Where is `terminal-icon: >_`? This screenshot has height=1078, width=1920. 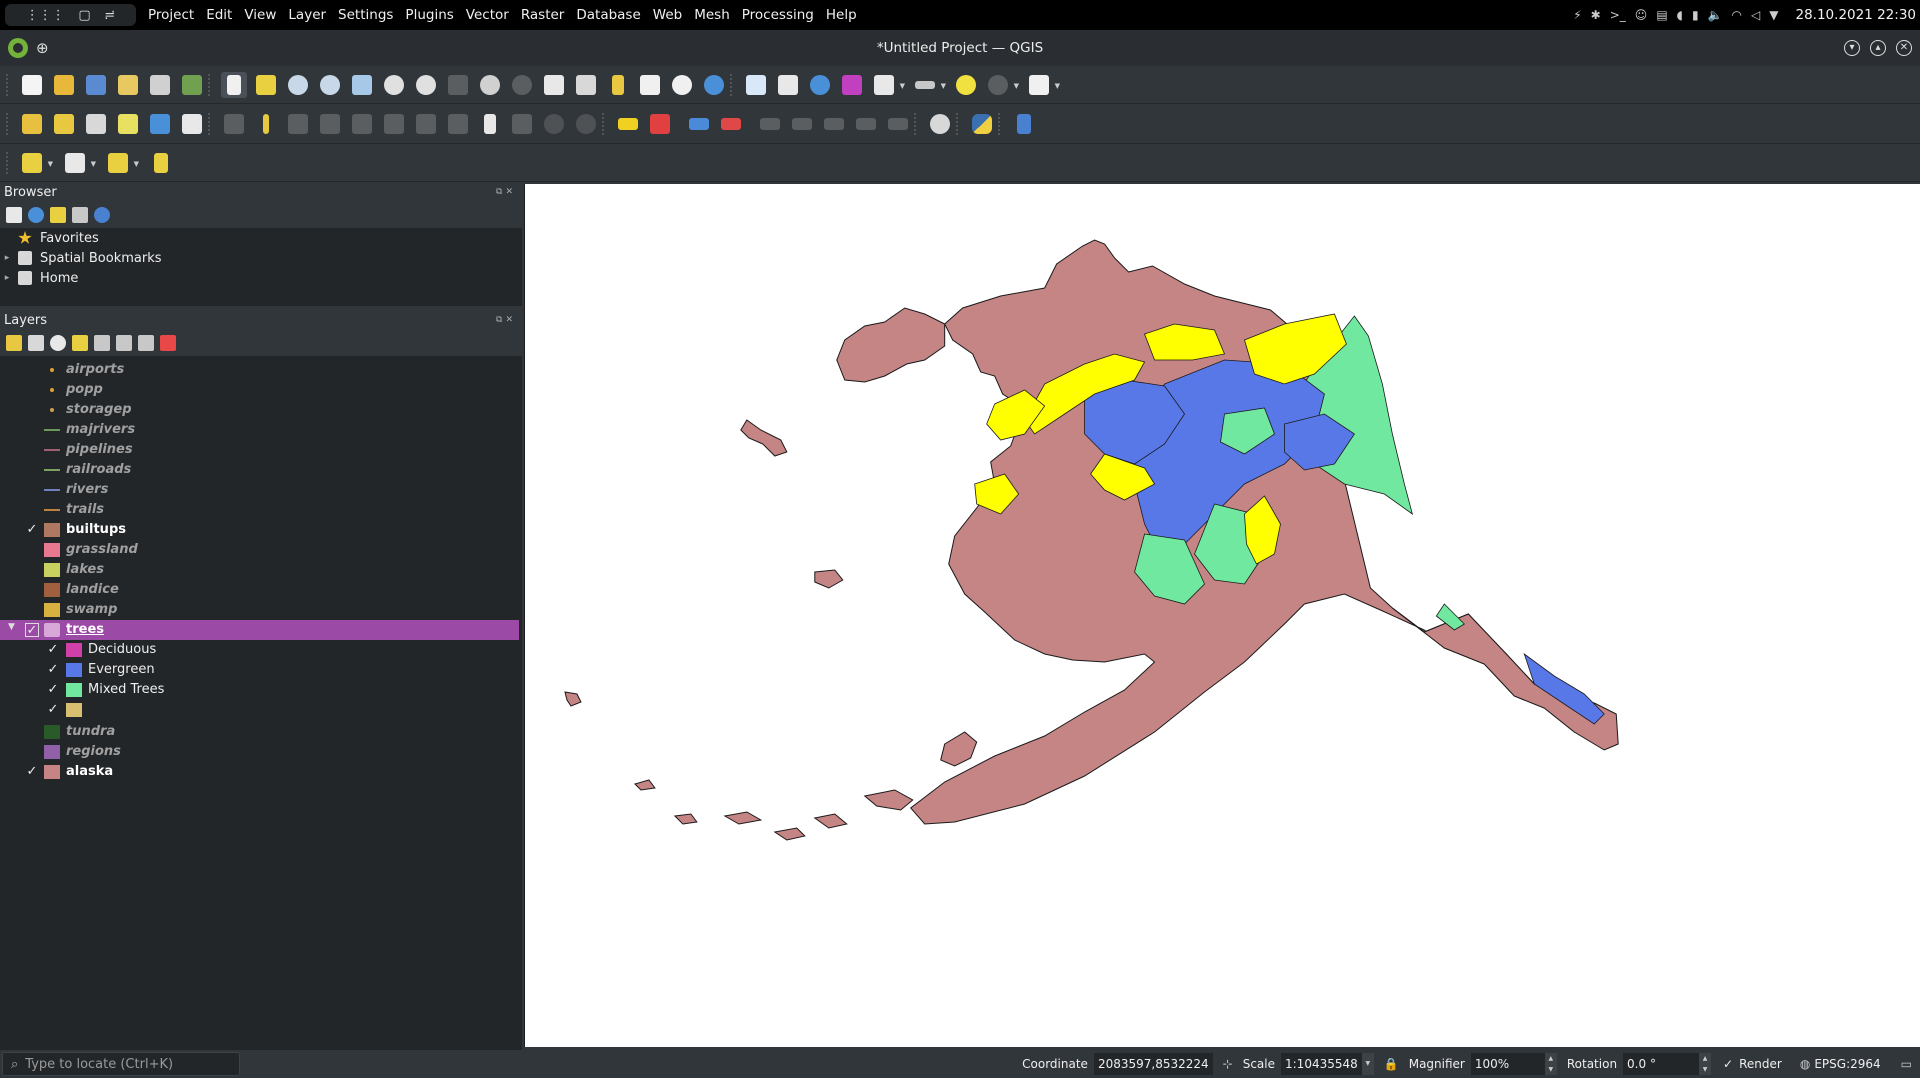
terminal-icon: >_ is located at coordinates (1618, 15).